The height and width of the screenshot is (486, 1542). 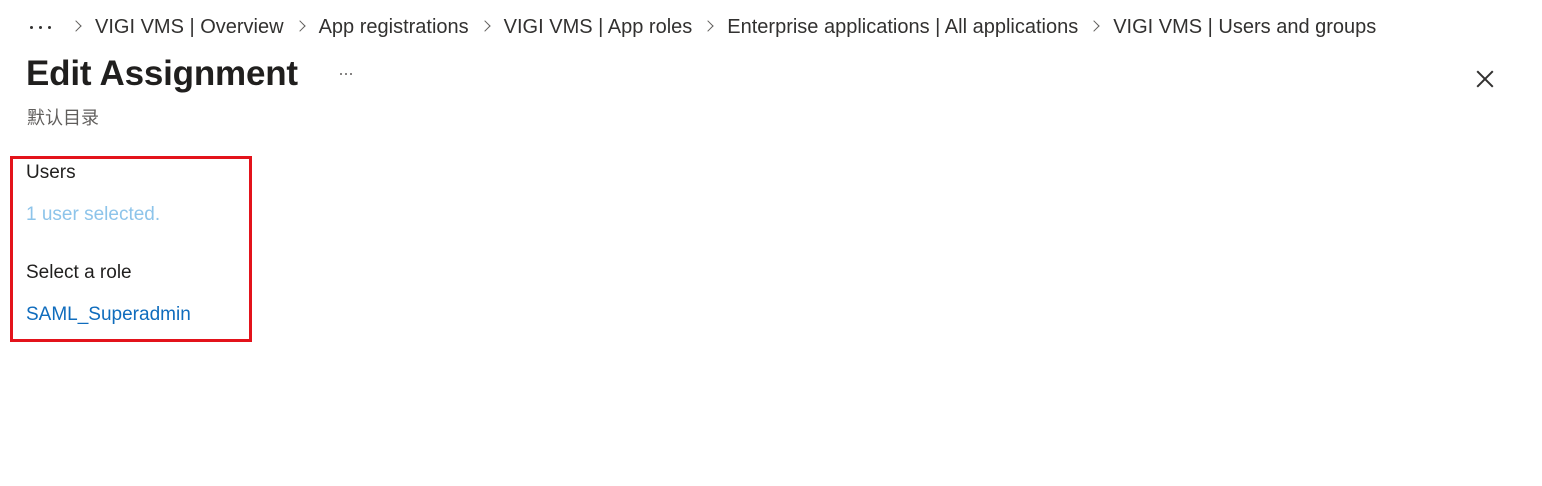 I want to click on title-row: Edit Assignment, so click(x=189, y=74).